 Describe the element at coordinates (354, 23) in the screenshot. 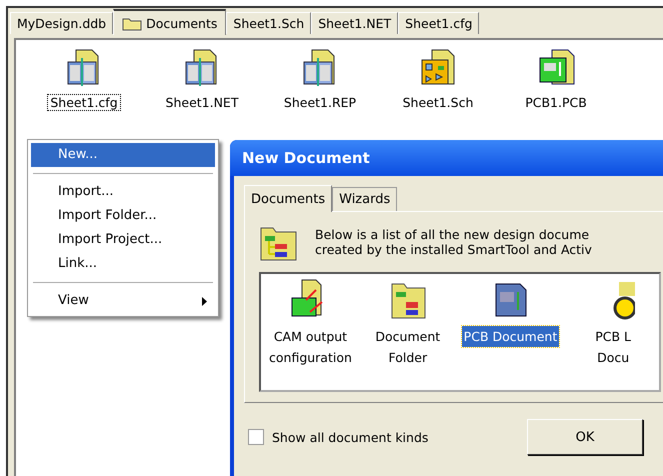

I see `document-tab: Sheet1.NET` at that location.